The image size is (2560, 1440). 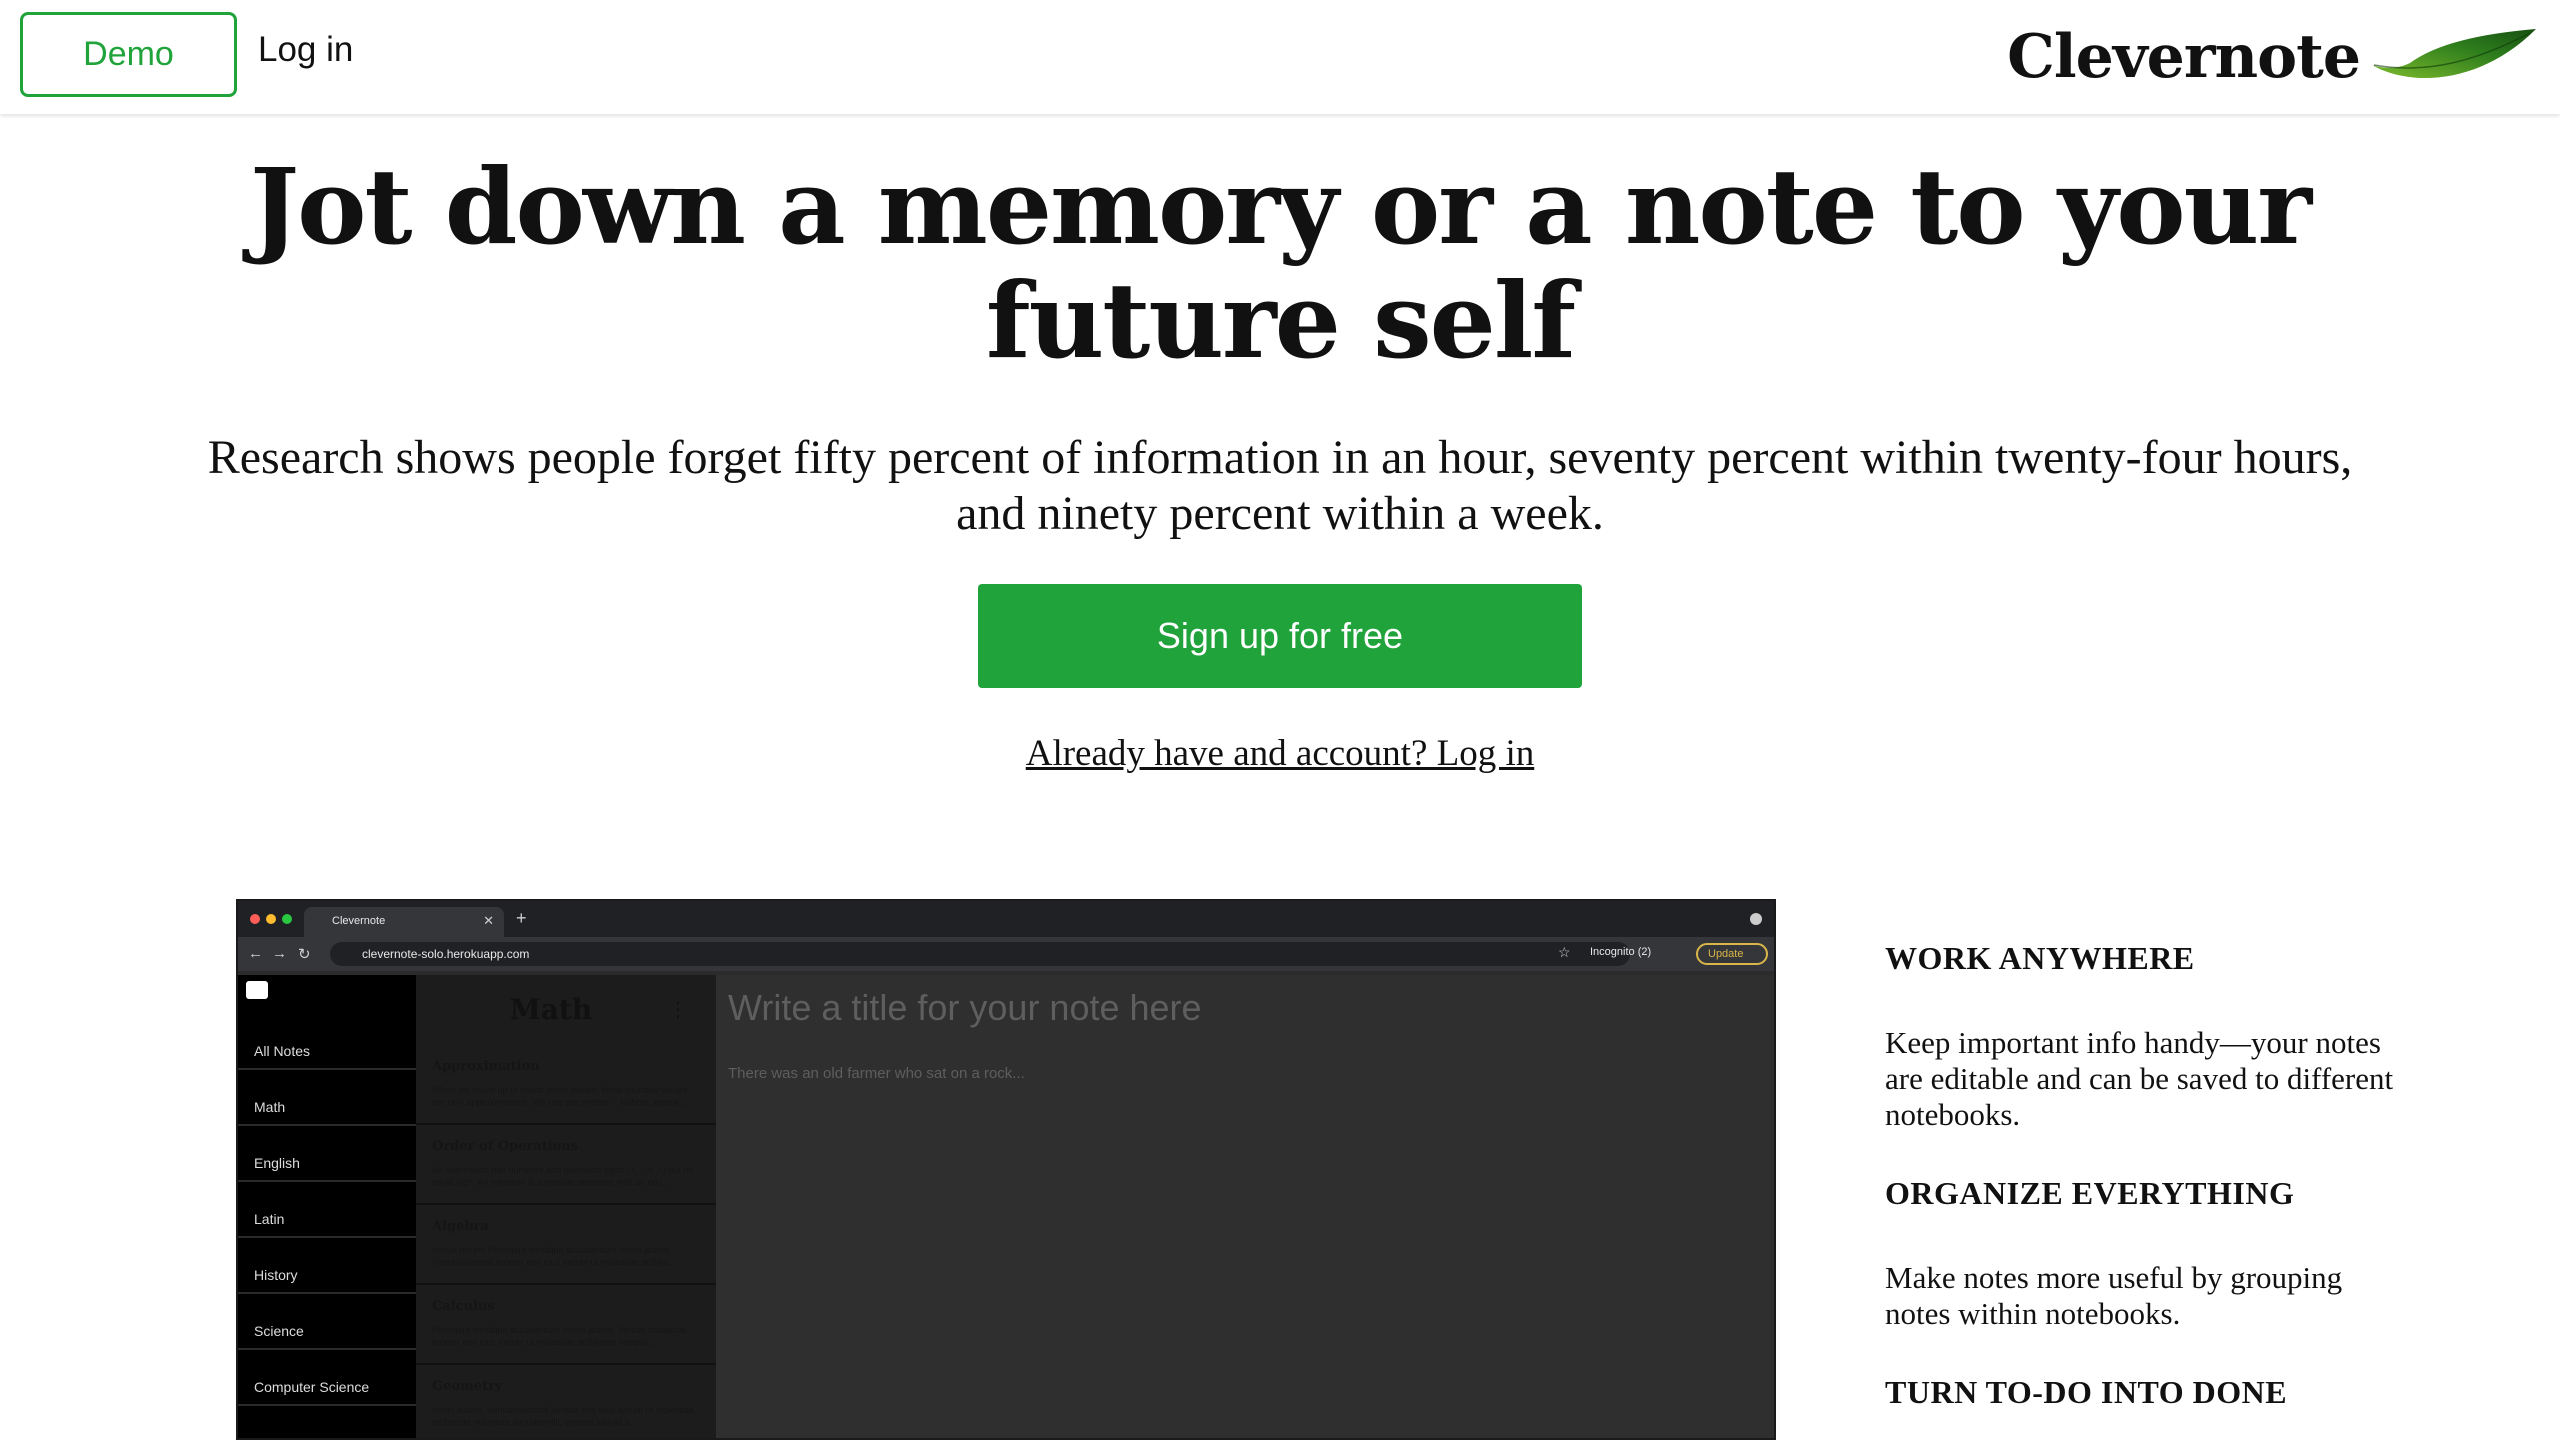 What do you see at coordinates (271, 919) in the screenshot?
I see `minimize-dot` at bounding box center [271, 919].